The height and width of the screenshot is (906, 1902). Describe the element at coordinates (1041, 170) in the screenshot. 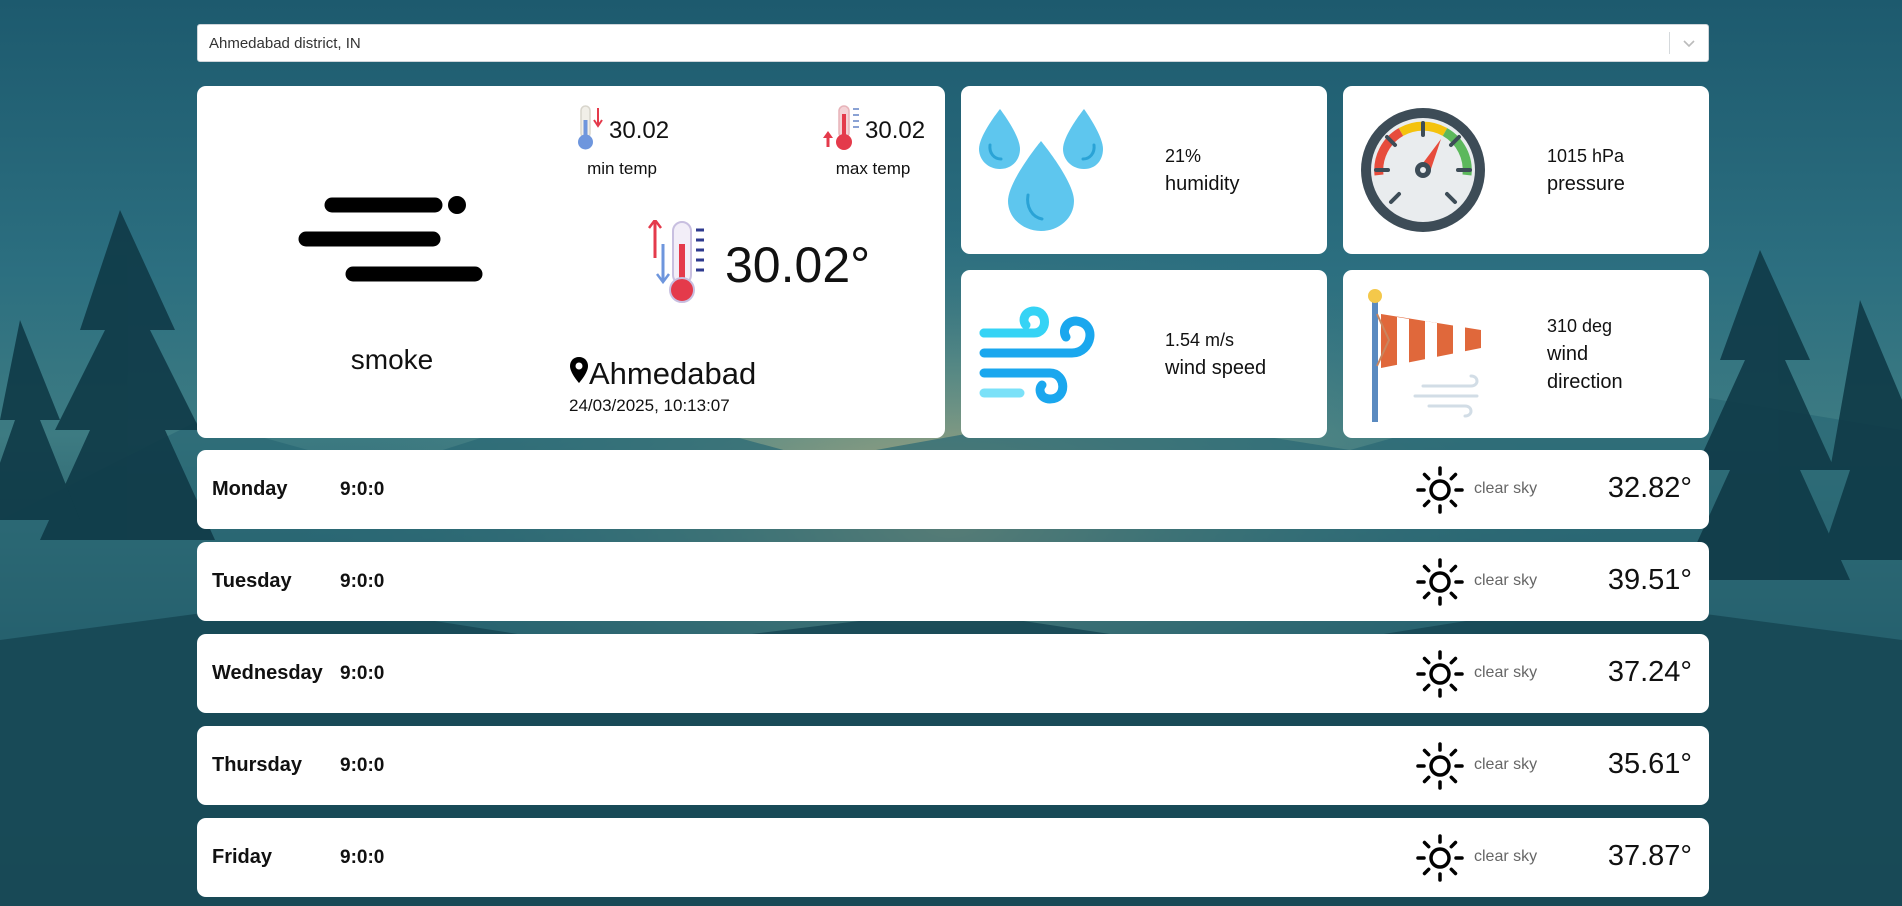

I see `water-drops-icon` at that location.